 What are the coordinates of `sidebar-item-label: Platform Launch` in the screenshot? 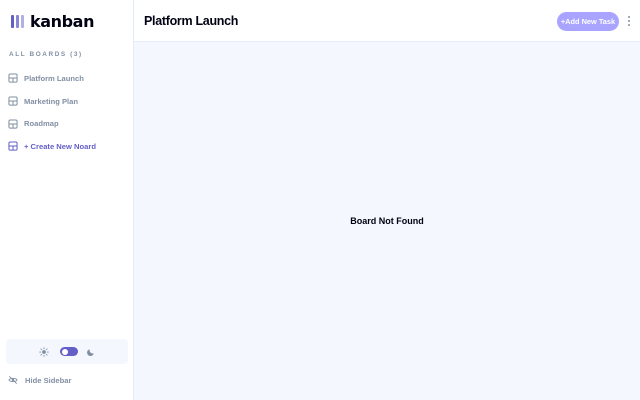 It's located at (54, 78).